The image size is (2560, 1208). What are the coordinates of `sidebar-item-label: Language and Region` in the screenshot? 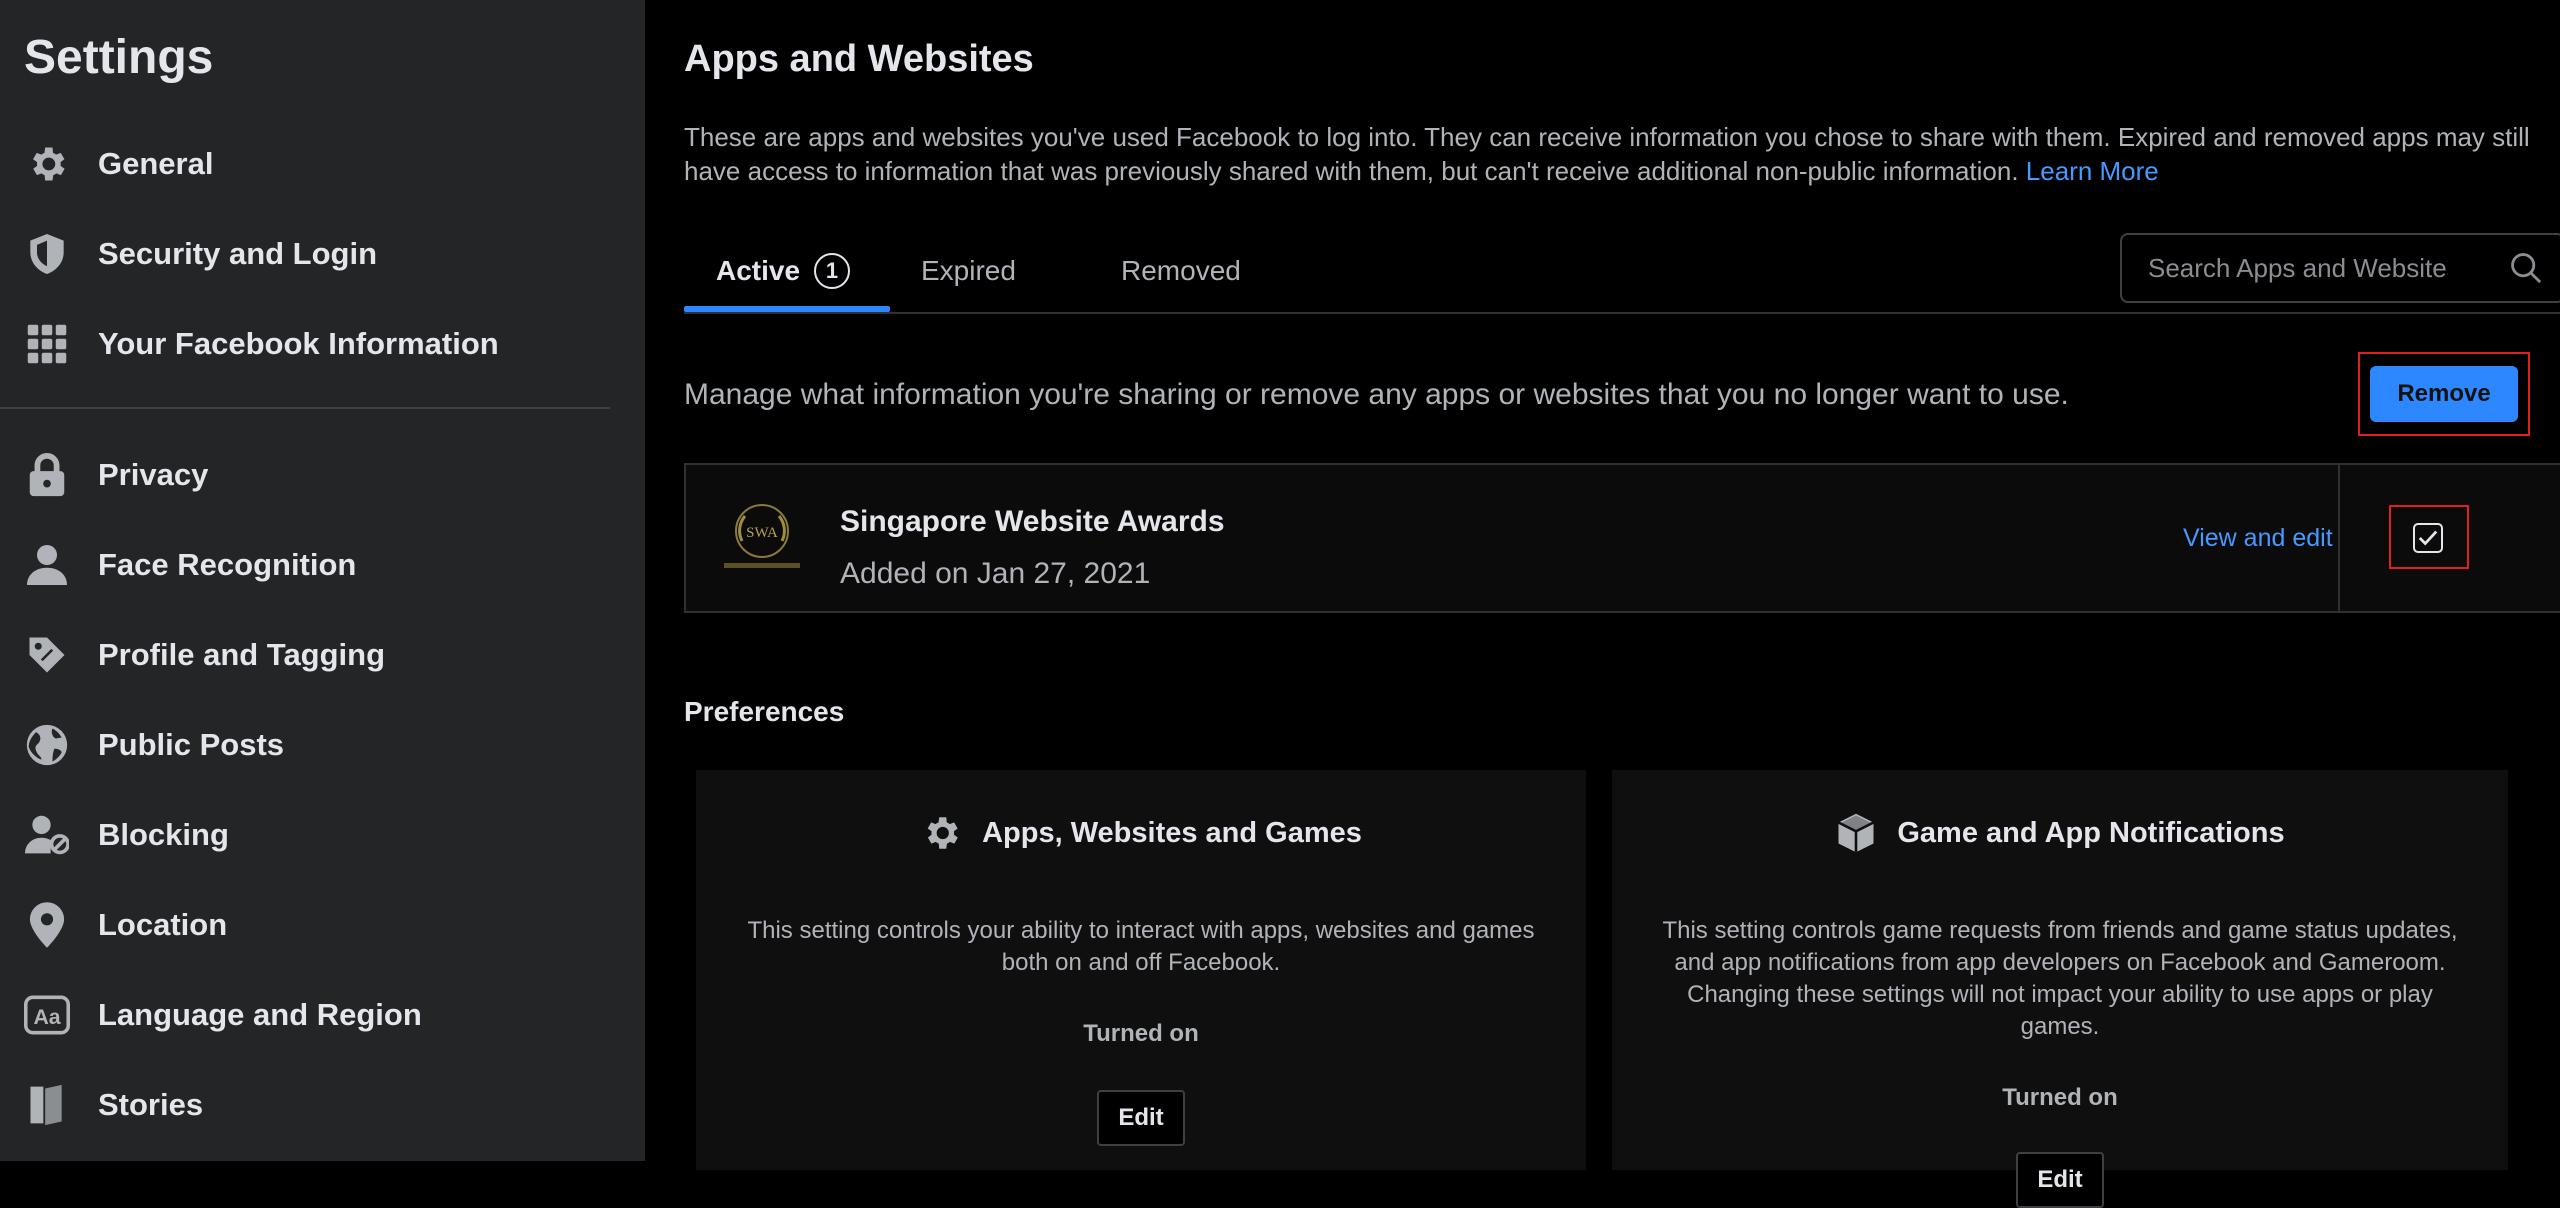 It's located at (260, 1014).